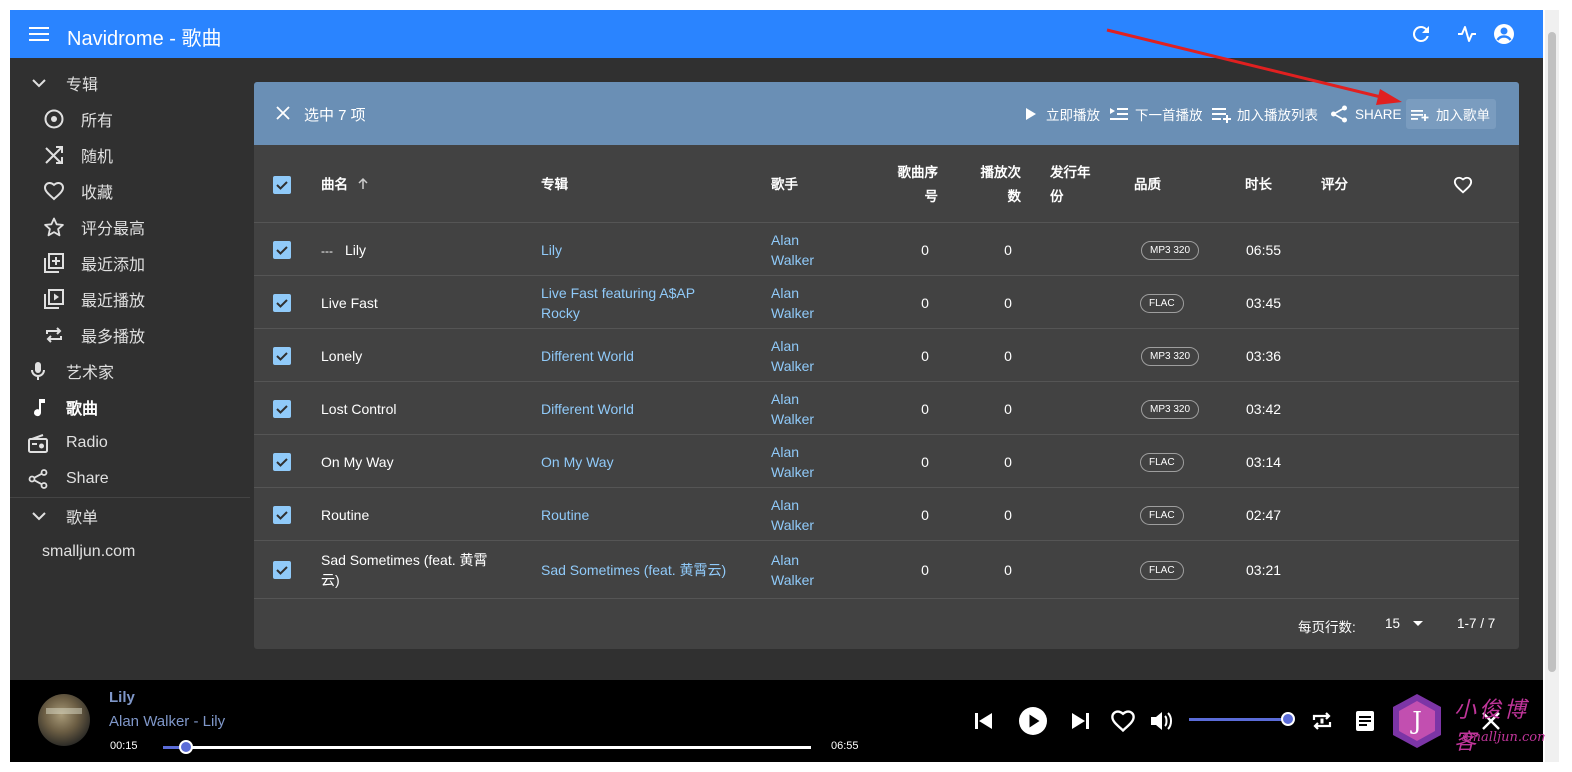 The image size is (1572, 772). What do you see at coordinates (646, 303) in the screenshot?
I see `album-link: Live Fast featuring A$AP Rocky` at bounding box center [646, 303].